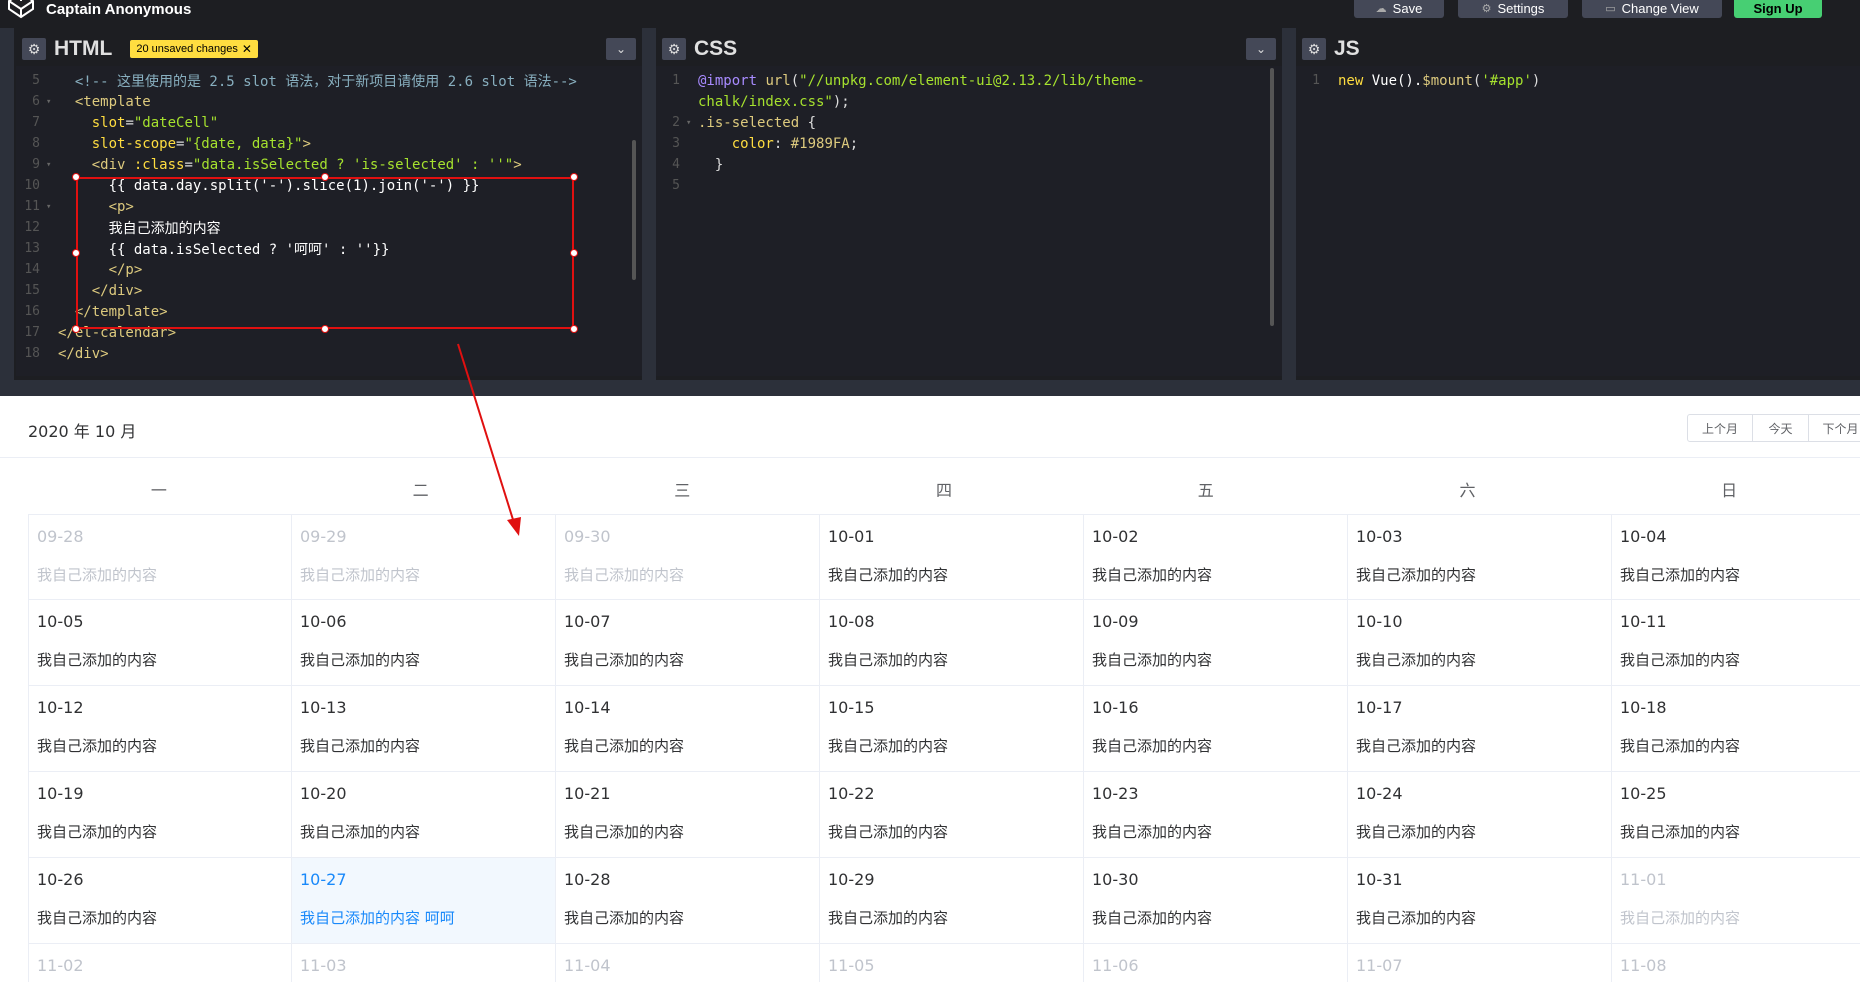 The height and width of the screenshot is (982, 1860). I want to click on calendar-day-cell: 10-05 我自己添加的内容, so click(160, 643).